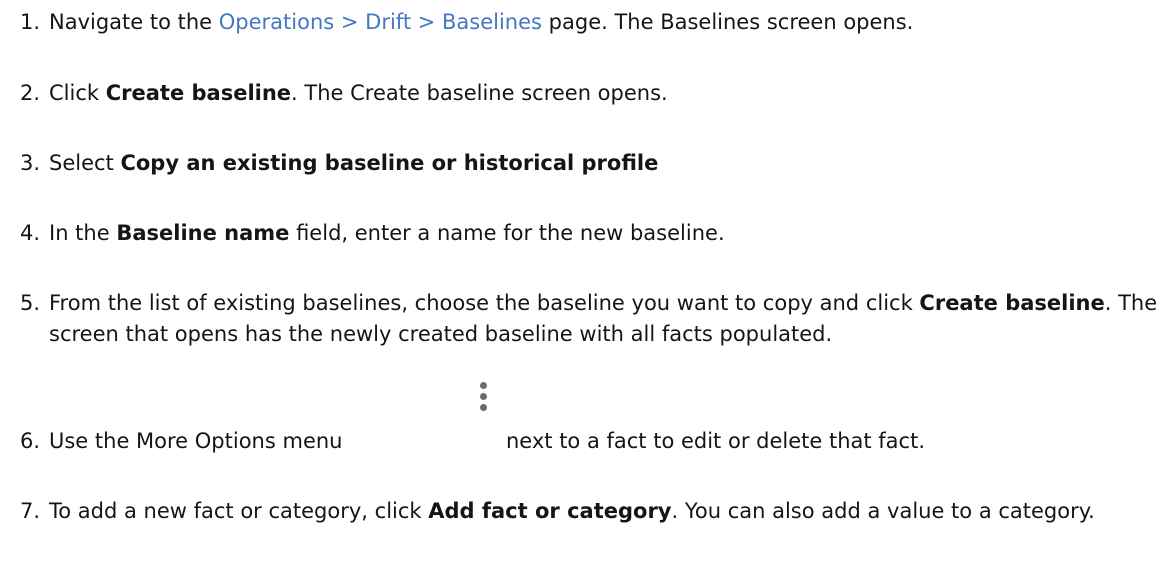 The height and width of the screenshot is (566, 1164). I want to click on baseline-name-field-label: Baseline name, so click(203, 233).